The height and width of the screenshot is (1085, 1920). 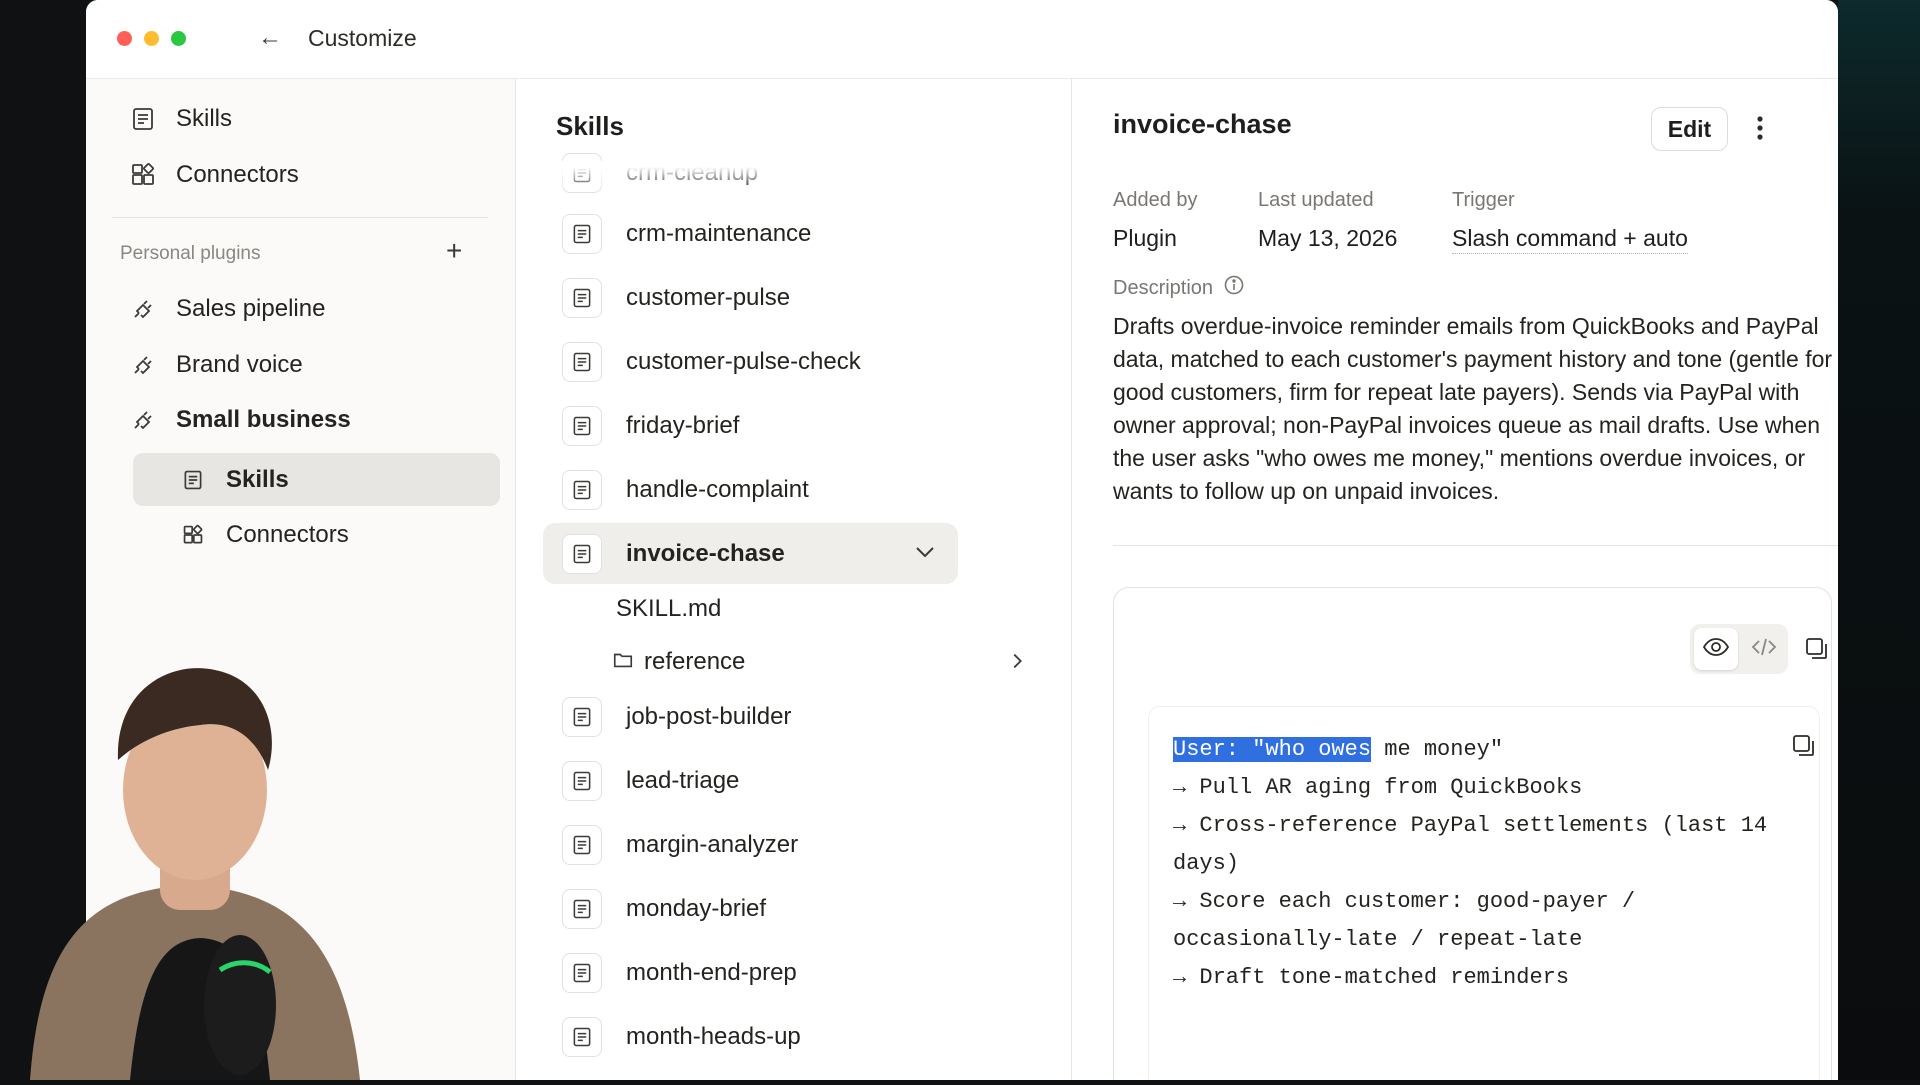 What do you see at coordinates (686, 234) in the screenshot?
I see `list-item-crm-maintenance: crm-maintenance` at bounding box center [686, 234].